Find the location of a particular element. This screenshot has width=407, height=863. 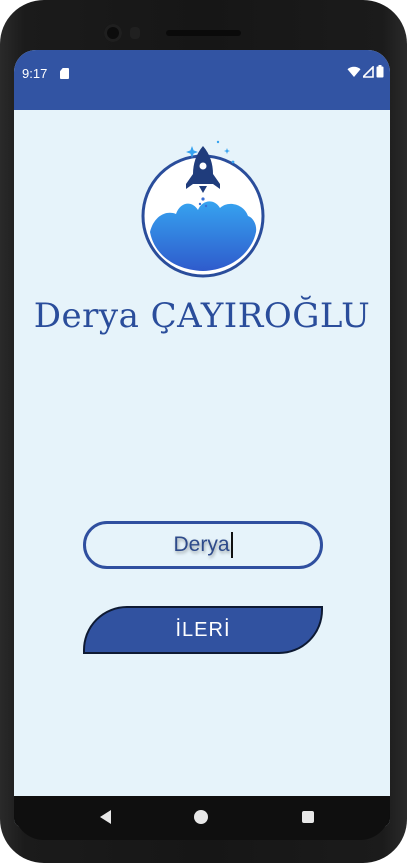

next-button: İLERİ is located at coordinates (203, 630).